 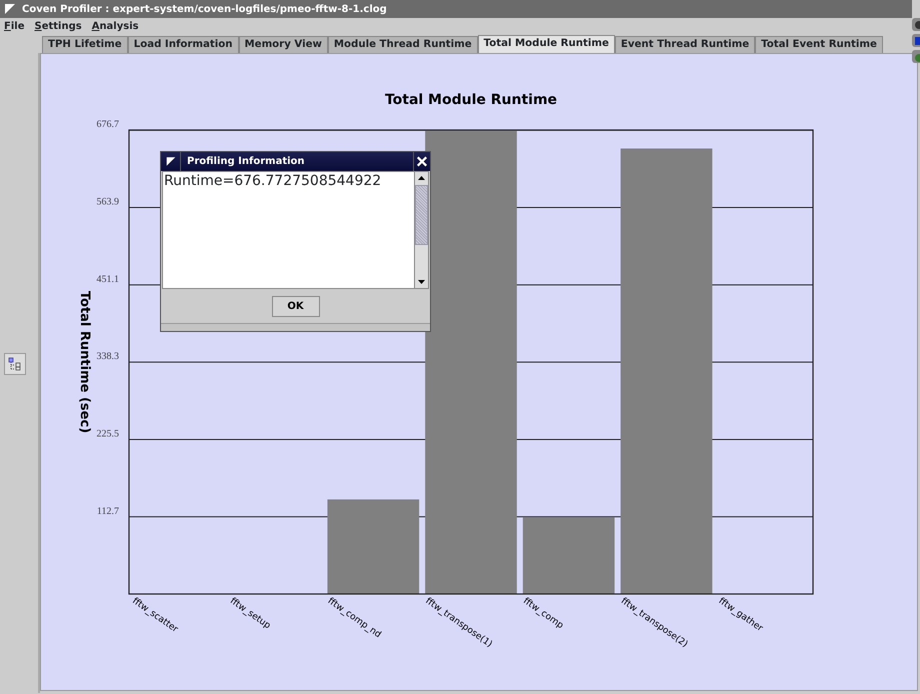 I want to click on tab: Memory View, so click(x=283, y=44).